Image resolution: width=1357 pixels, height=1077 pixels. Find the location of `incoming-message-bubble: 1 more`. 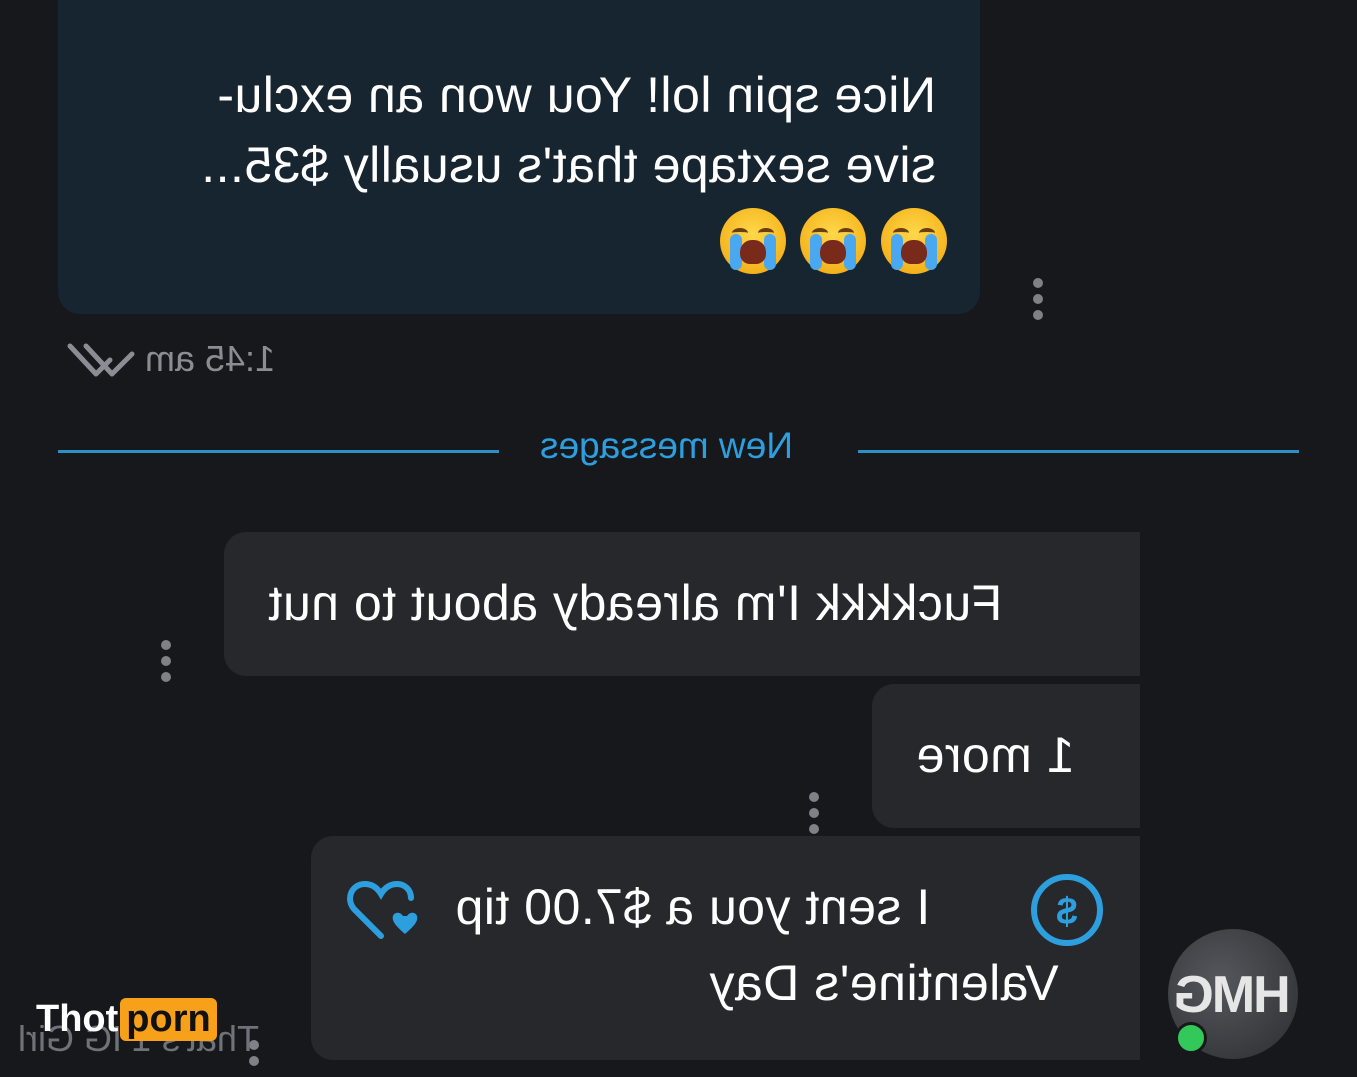

incoming-message-bubble: 1 more is located at coordinates (1006, 756).